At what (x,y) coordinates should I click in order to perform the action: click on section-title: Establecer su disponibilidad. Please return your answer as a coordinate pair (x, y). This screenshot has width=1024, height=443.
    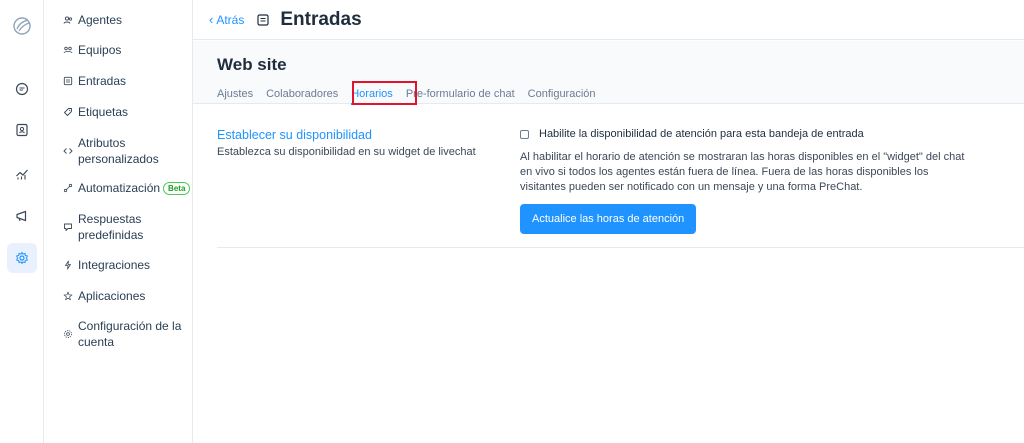
    Looking at the image, I should click on (294, 135).